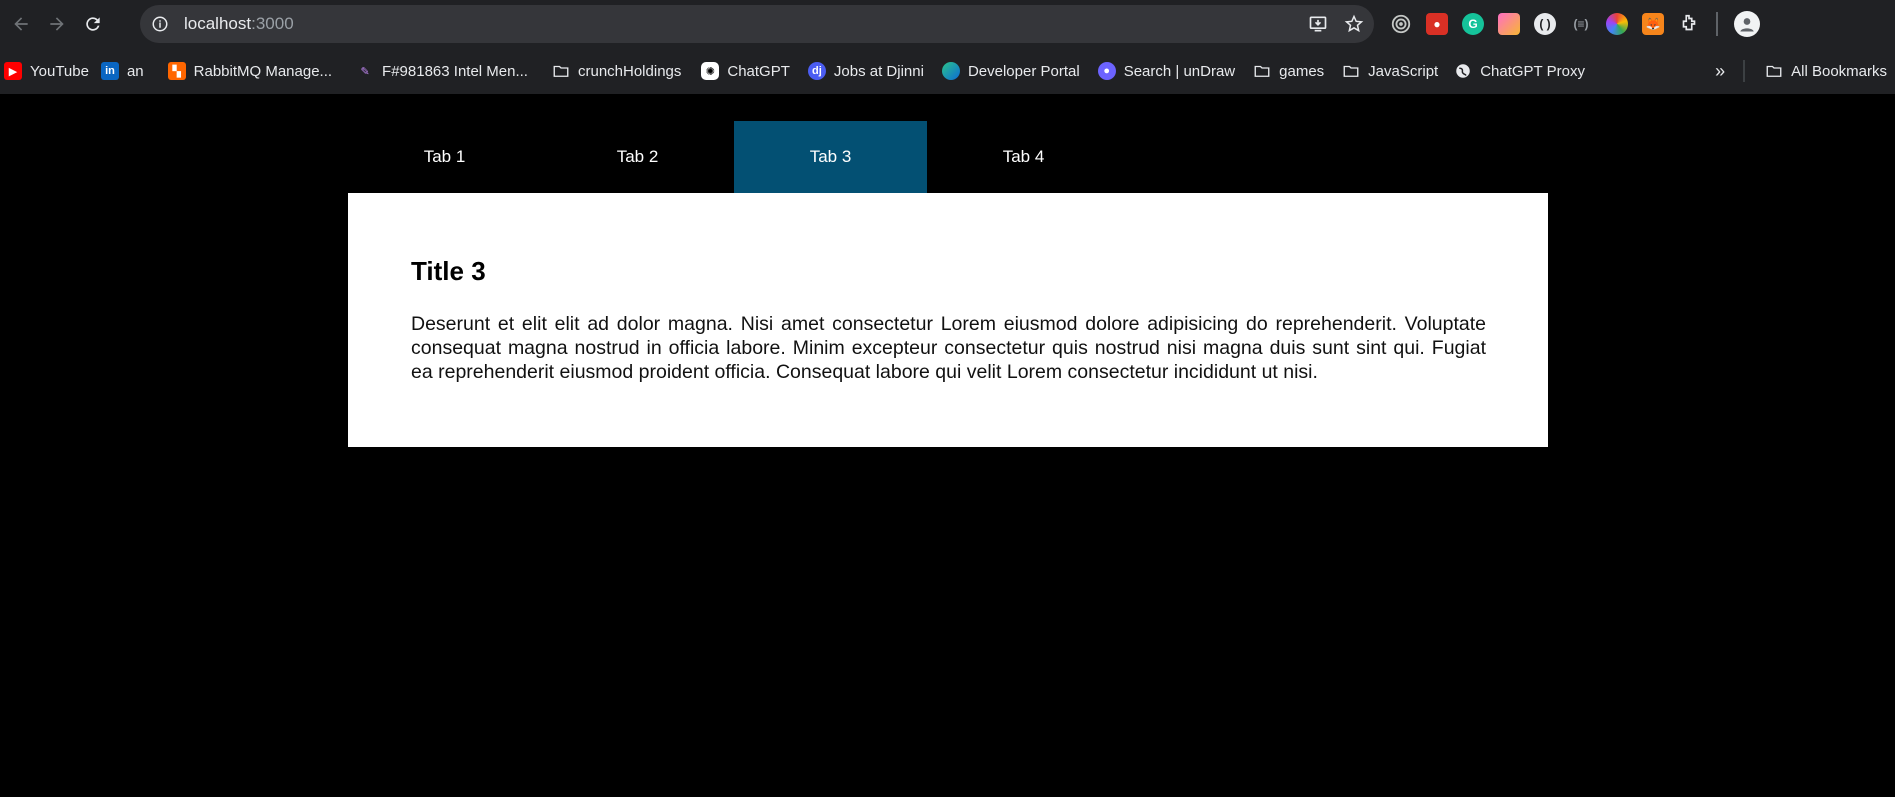  I want to click on bookmark-label: an, so click(135, 71).